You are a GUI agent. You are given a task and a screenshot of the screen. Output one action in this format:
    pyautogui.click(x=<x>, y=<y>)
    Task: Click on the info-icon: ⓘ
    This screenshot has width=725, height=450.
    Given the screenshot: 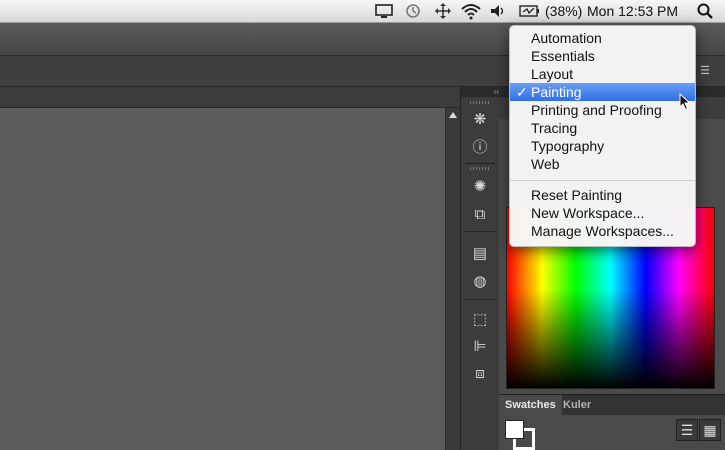 What is the action you would take?
    pyautogui.click(x=480, y=148)
    